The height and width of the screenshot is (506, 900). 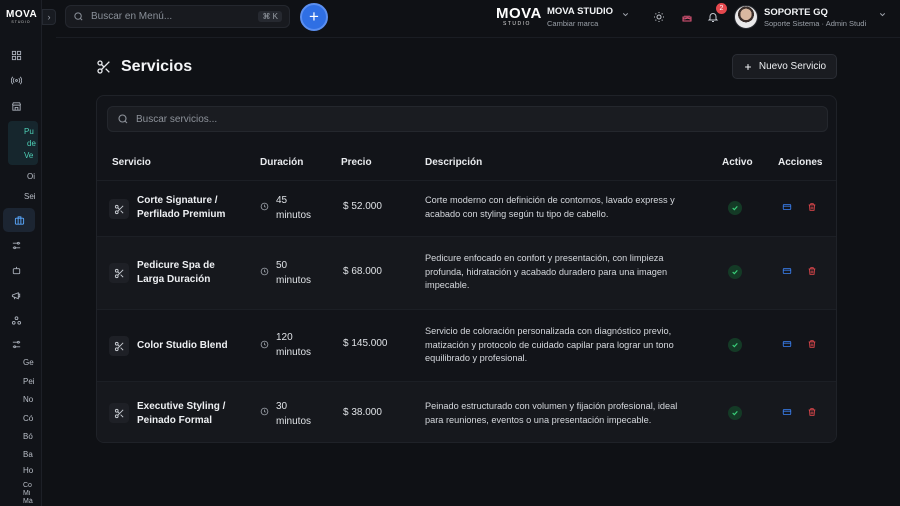 I want to click on sidebar-subitem: Ba, so click(x=28, y=454).